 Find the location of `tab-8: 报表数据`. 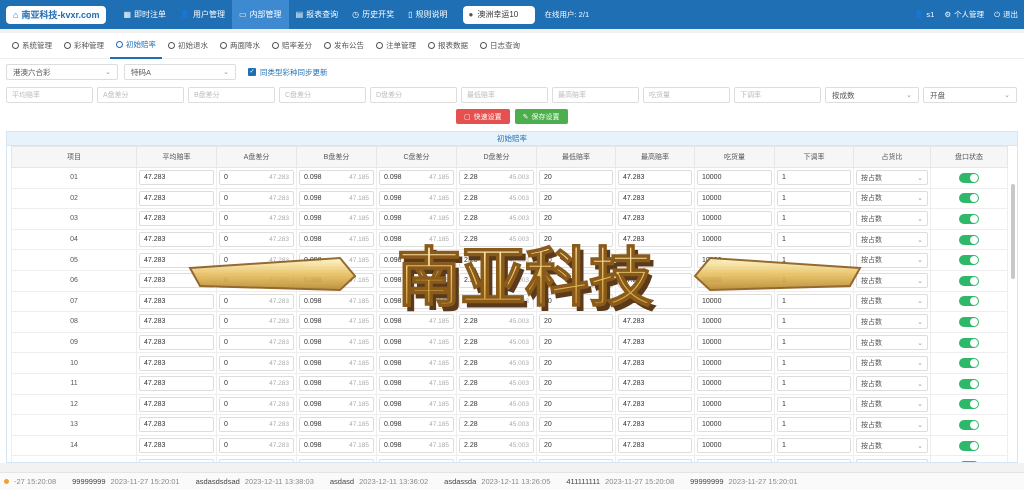

tab-8: 报表数据 is located at coordinates (448, 46).